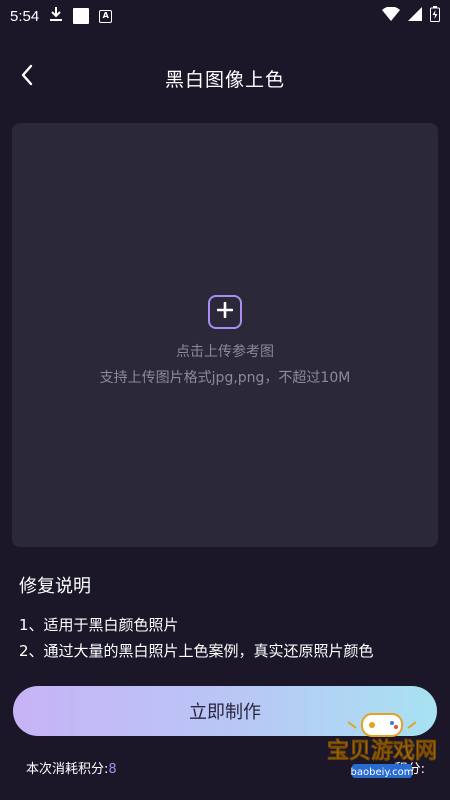  I want to click on accessibility-a-icon: A, so click(106, 16).